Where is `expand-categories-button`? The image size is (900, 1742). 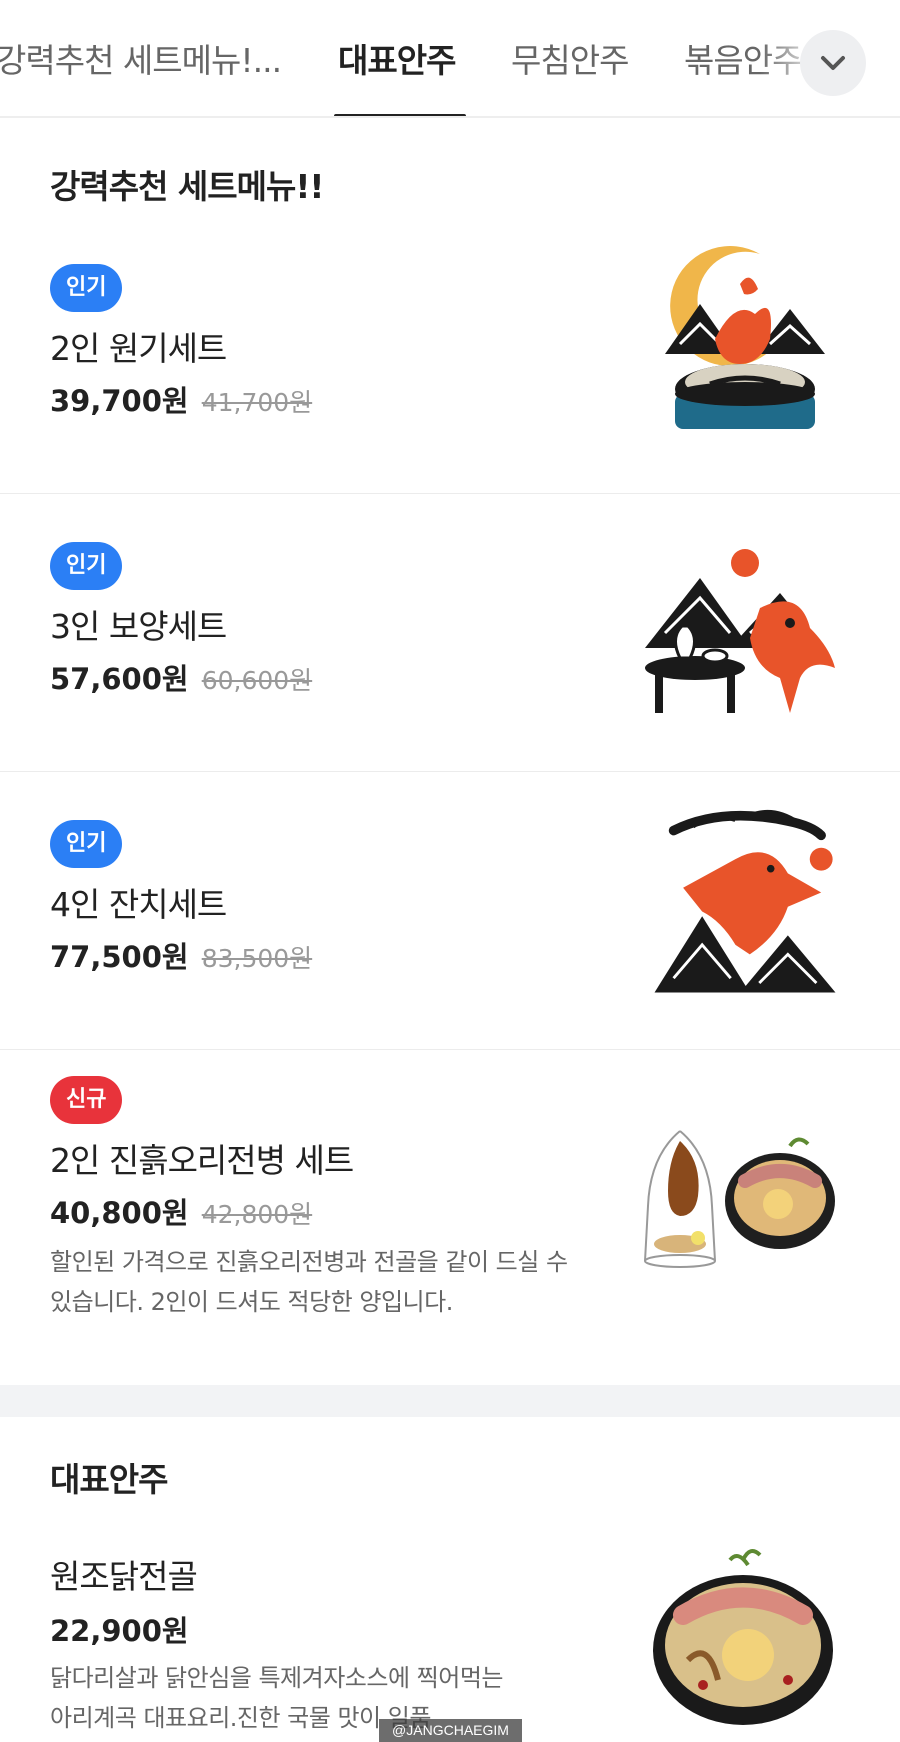
expand-categories-button is located at coordinates (833, 63).